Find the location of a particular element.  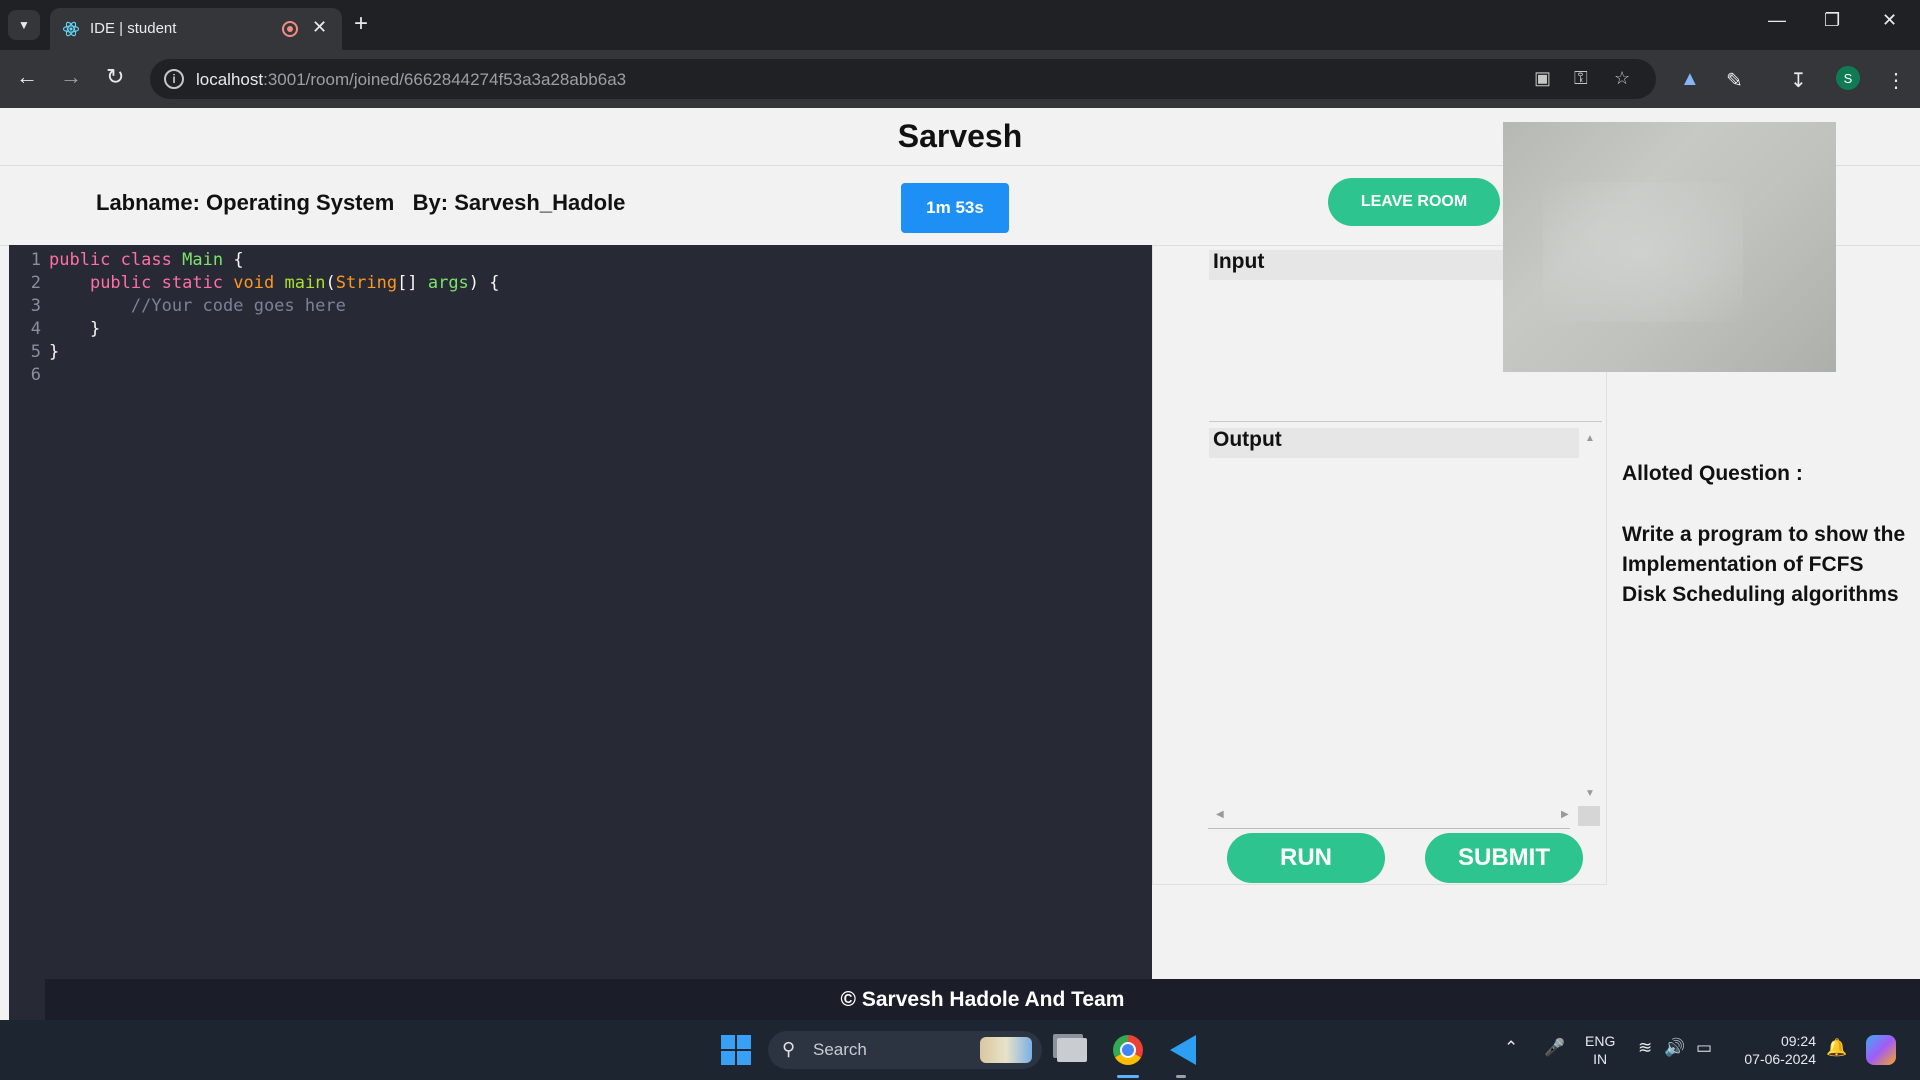

code-line: 4 } is located at coordinates (65, 329).